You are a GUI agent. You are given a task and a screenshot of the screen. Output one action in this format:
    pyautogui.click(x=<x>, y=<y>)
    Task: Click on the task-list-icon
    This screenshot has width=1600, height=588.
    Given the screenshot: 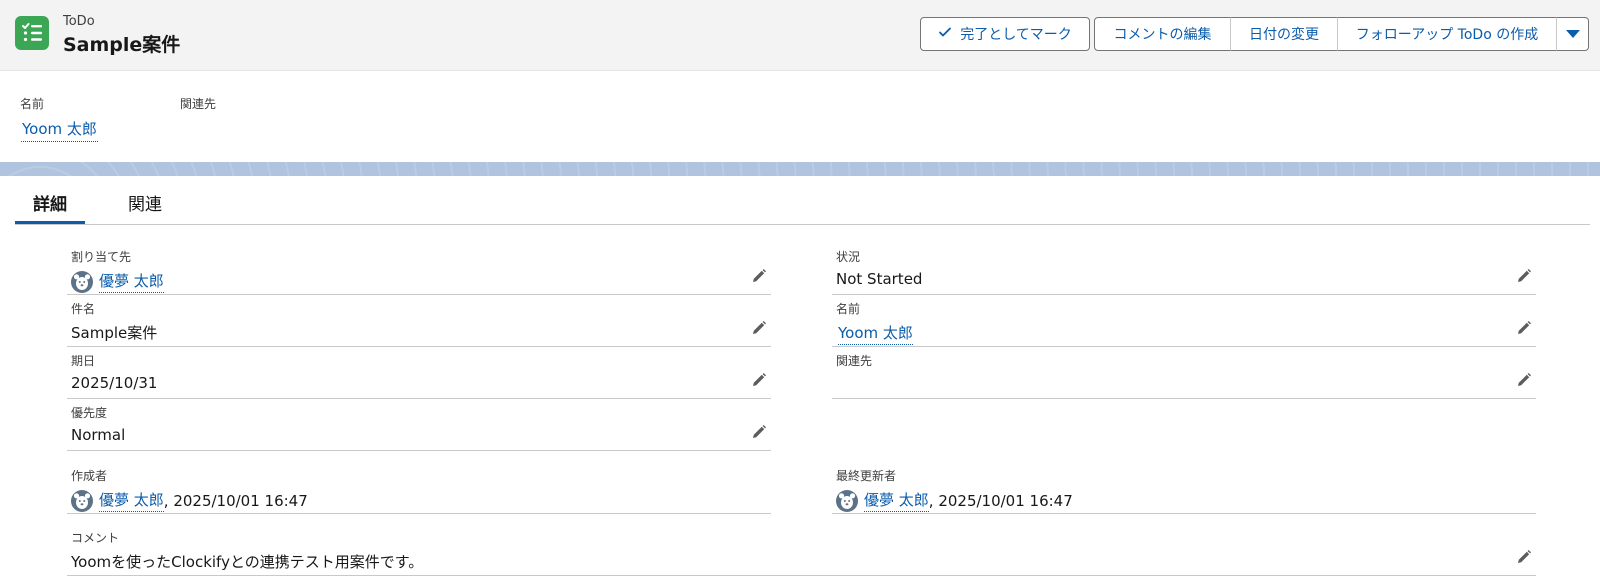 What is the action you would take?
    pyautogui.click(x=32, y=33)
    